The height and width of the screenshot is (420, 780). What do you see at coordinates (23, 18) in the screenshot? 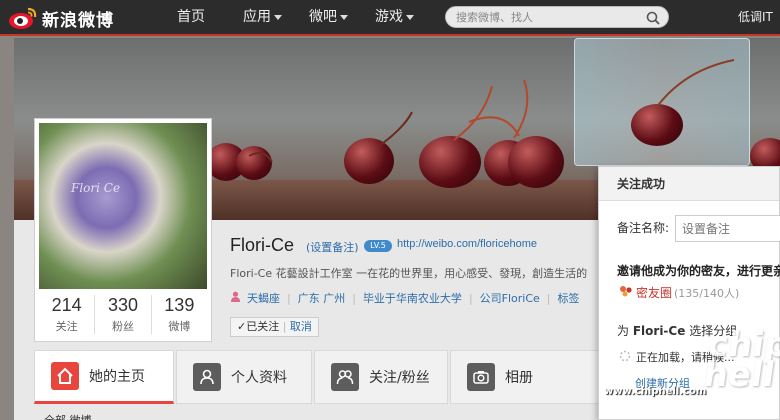
I see `weibo-eye-icon` at bounding box center [23, 18].